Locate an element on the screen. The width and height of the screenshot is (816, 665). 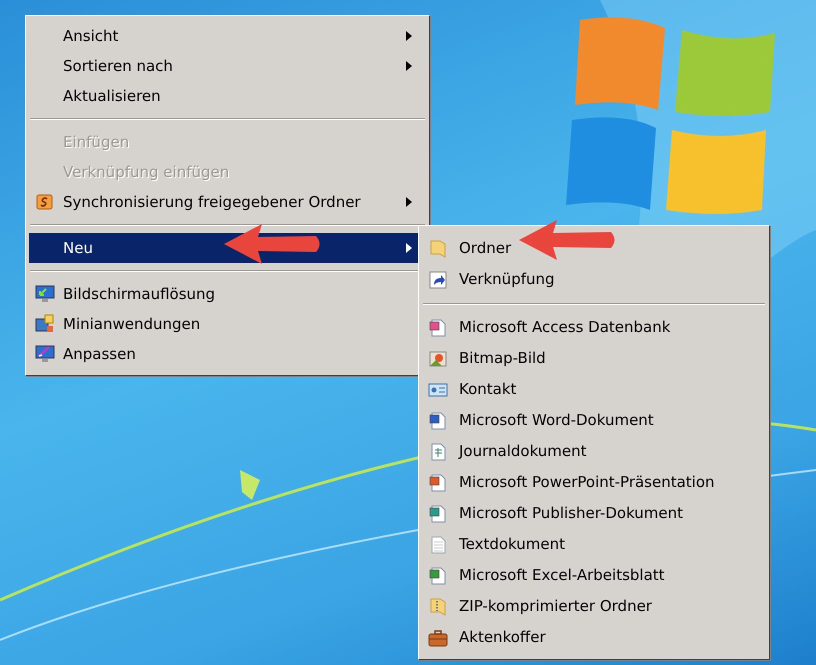
menu-item: Microsoft Publisher-Dokument is located at coordinates (594, 513).